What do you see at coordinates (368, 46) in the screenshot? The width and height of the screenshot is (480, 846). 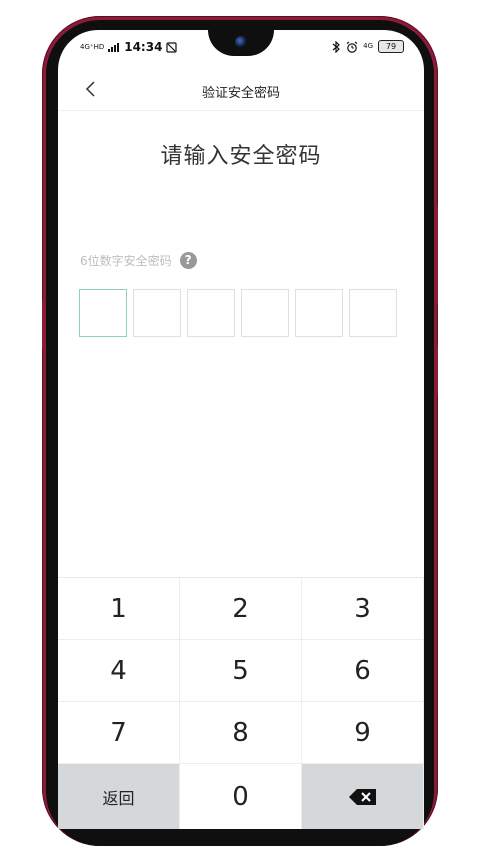 I see `network-type-label: 4G` at bounding box center [368, 46].